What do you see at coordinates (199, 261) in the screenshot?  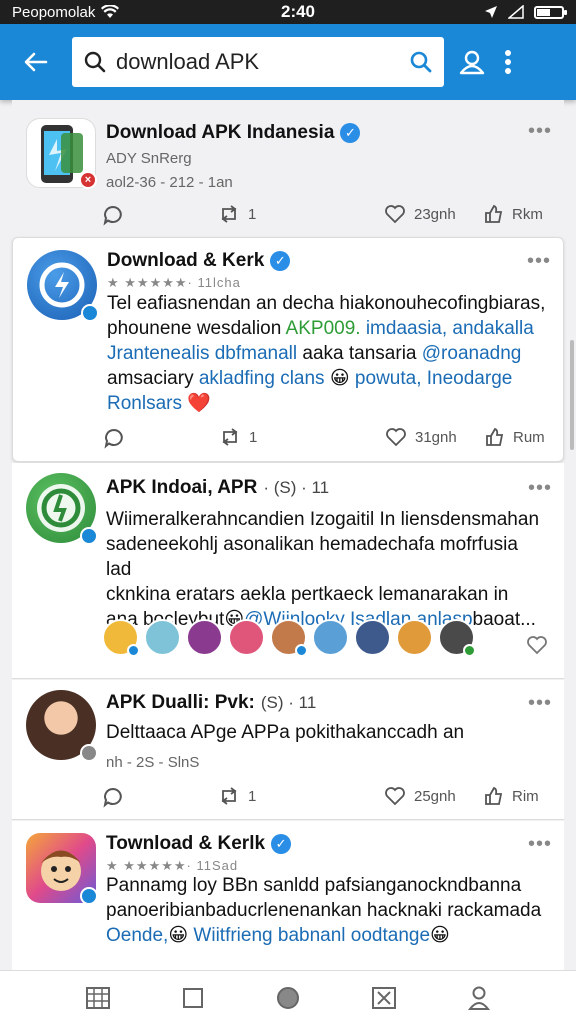 I see `post-title: Download & Kerk ✓` at bounding box center [199, 261].